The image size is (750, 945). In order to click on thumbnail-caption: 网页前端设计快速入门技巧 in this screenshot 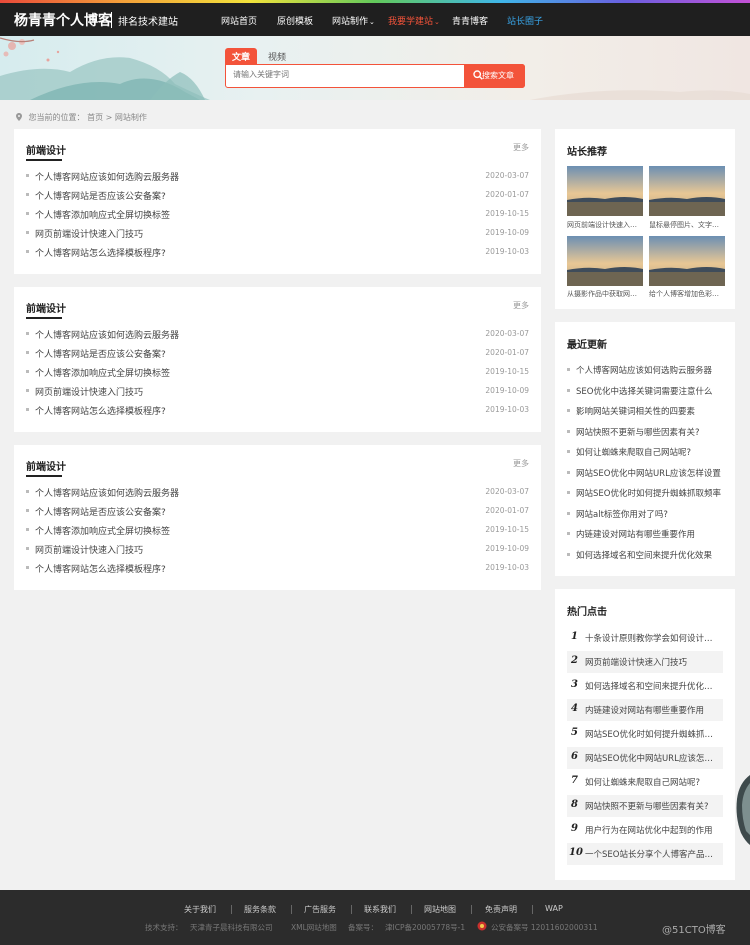, I will do `click(605, 225)`.